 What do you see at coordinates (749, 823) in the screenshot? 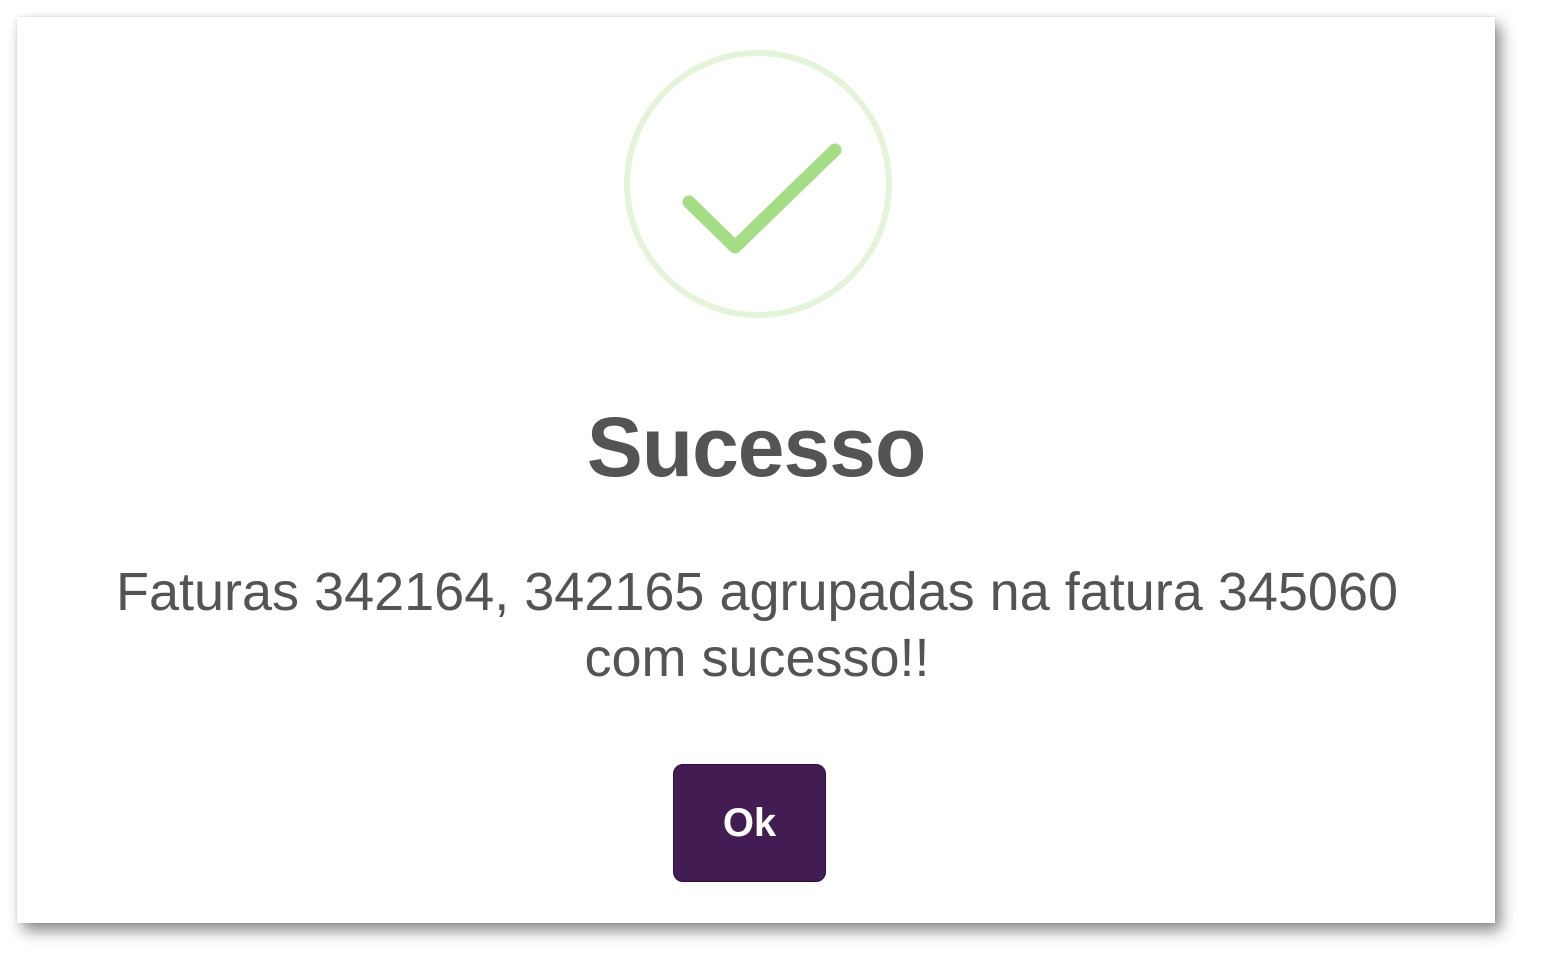
I see `ok-button: Ok` at bounding box center [749, 823].